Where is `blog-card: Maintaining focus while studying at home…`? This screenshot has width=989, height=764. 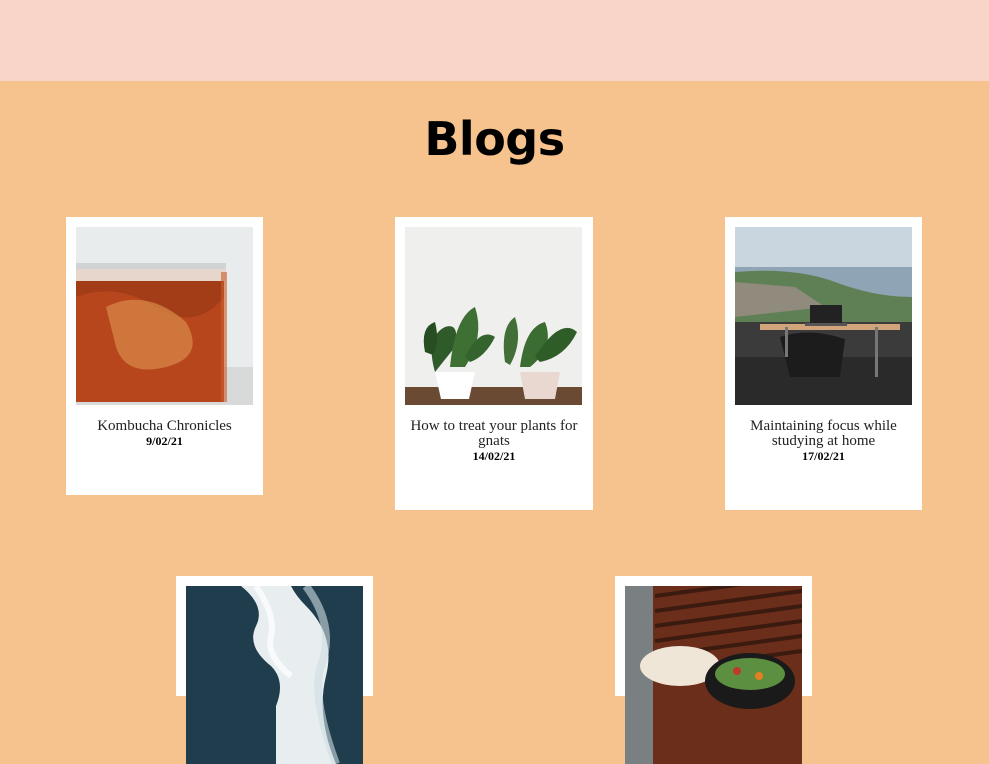
blog-card: Maintaining focus while studying at home… is located at coordinates (823, 363).